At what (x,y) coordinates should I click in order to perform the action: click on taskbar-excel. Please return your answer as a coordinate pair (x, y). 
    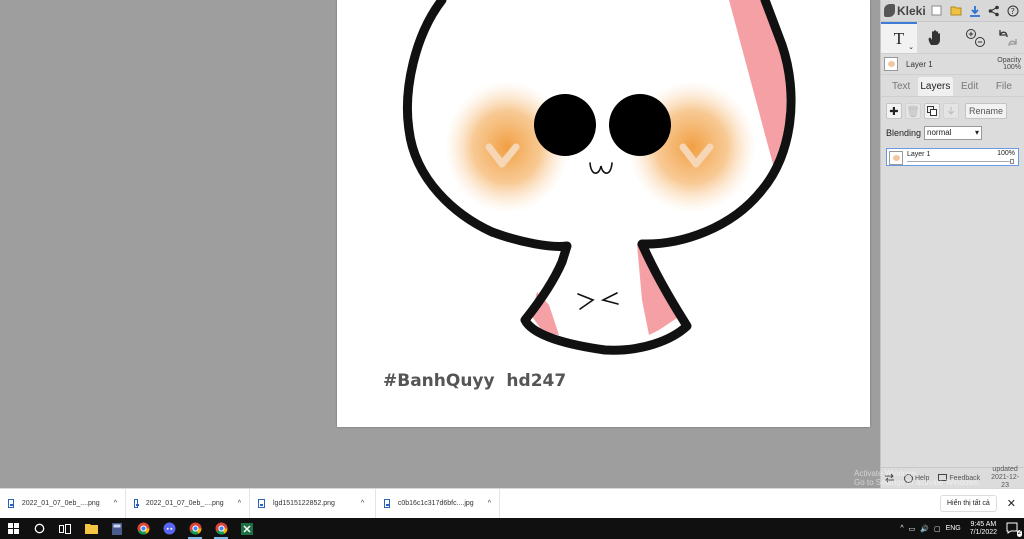
    Looking at the image, I should click on (247, 528).